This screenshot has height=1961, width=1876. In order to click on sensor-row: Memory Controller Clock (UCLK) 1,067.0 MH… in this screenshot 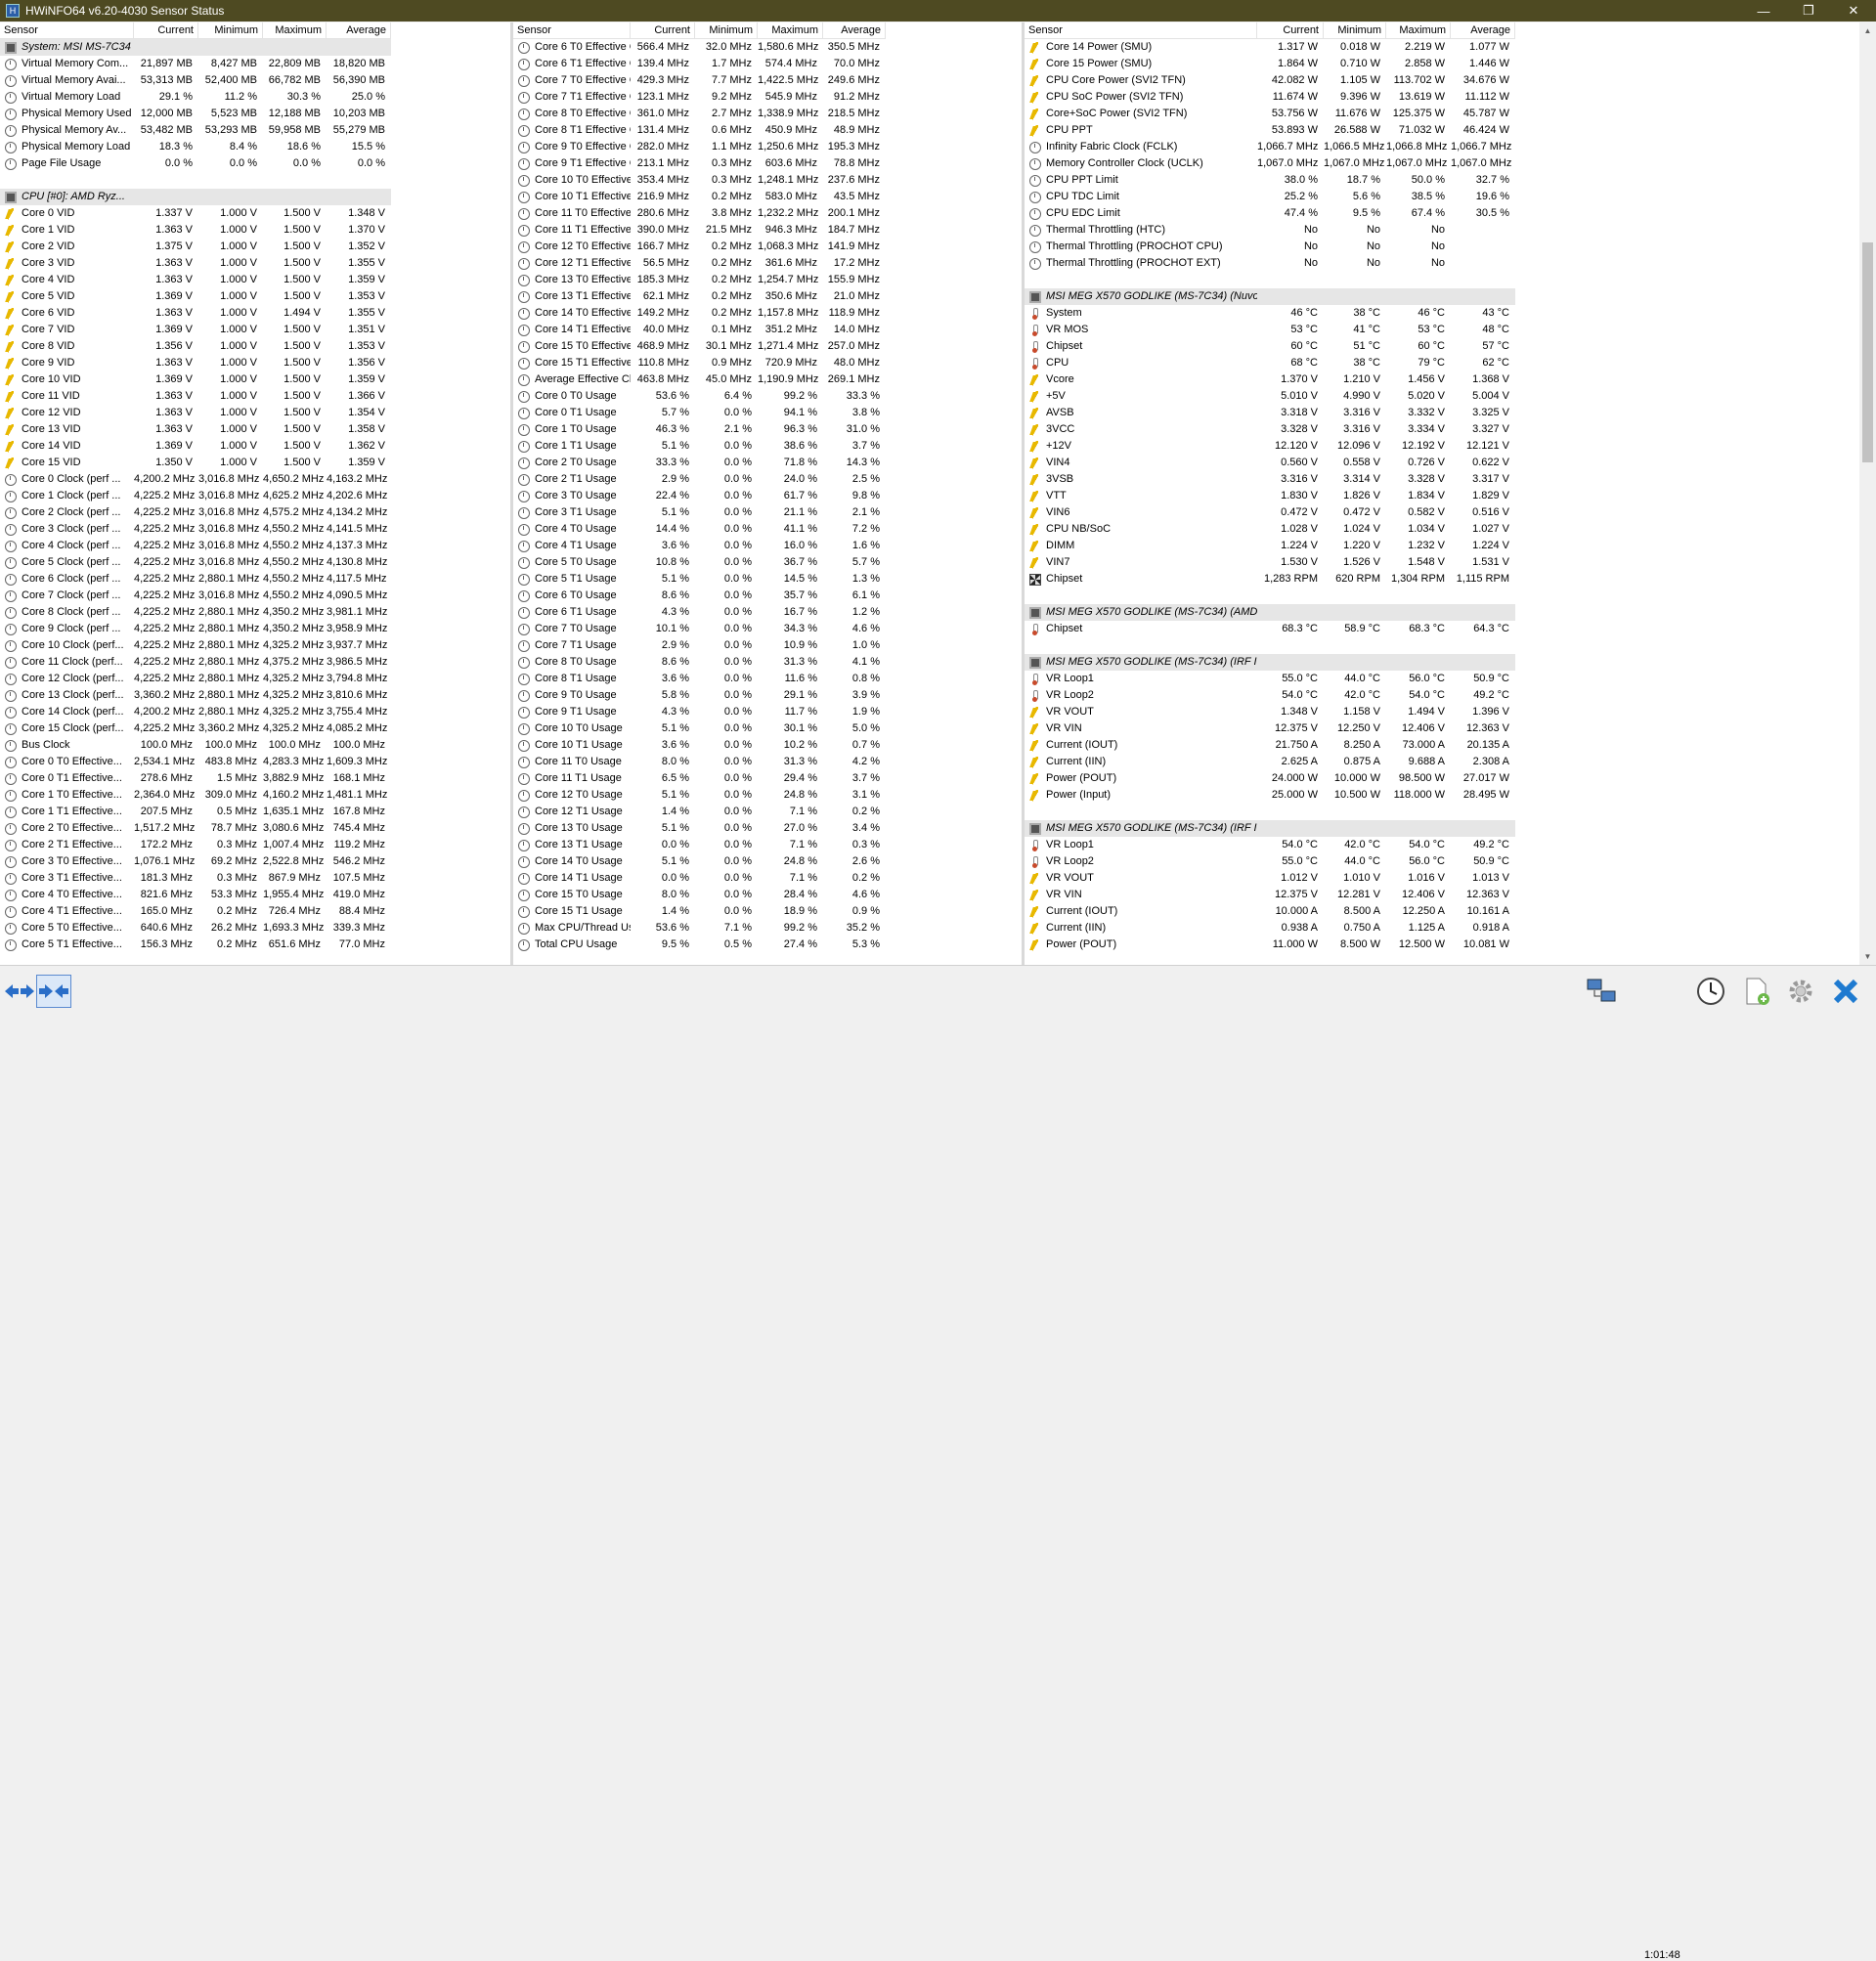, I will do `click(1270, 163)`.